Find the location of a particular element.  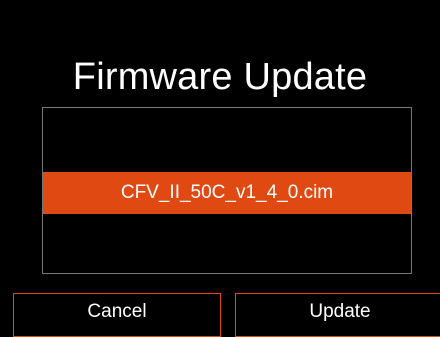

cancel-button: Cancel is located at coordinates (117, 315).